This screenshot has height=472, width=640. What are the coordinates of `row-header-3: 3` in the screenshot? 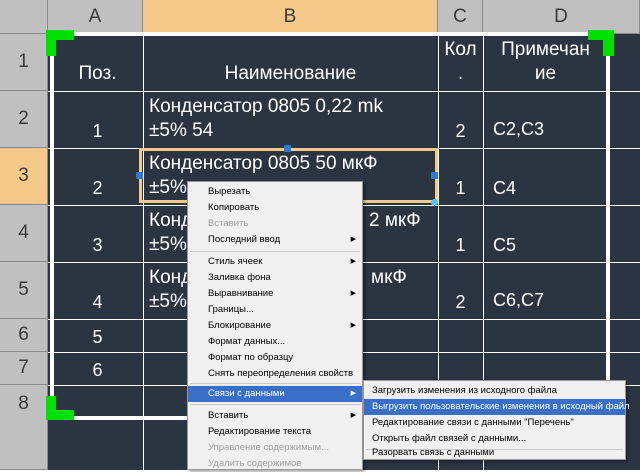 It's located at (24, 176).